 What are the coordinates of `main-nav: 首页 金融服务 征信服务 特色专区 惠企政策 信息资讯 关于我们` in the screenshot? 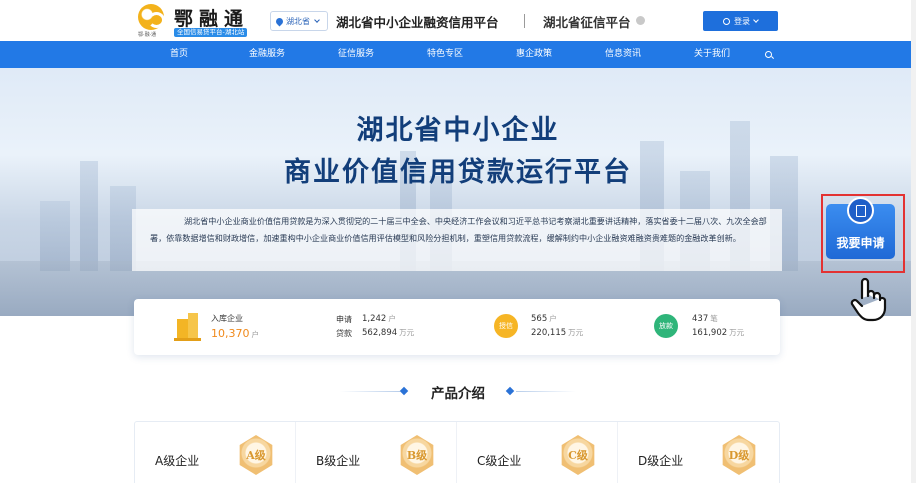 It's located at (458, 54).